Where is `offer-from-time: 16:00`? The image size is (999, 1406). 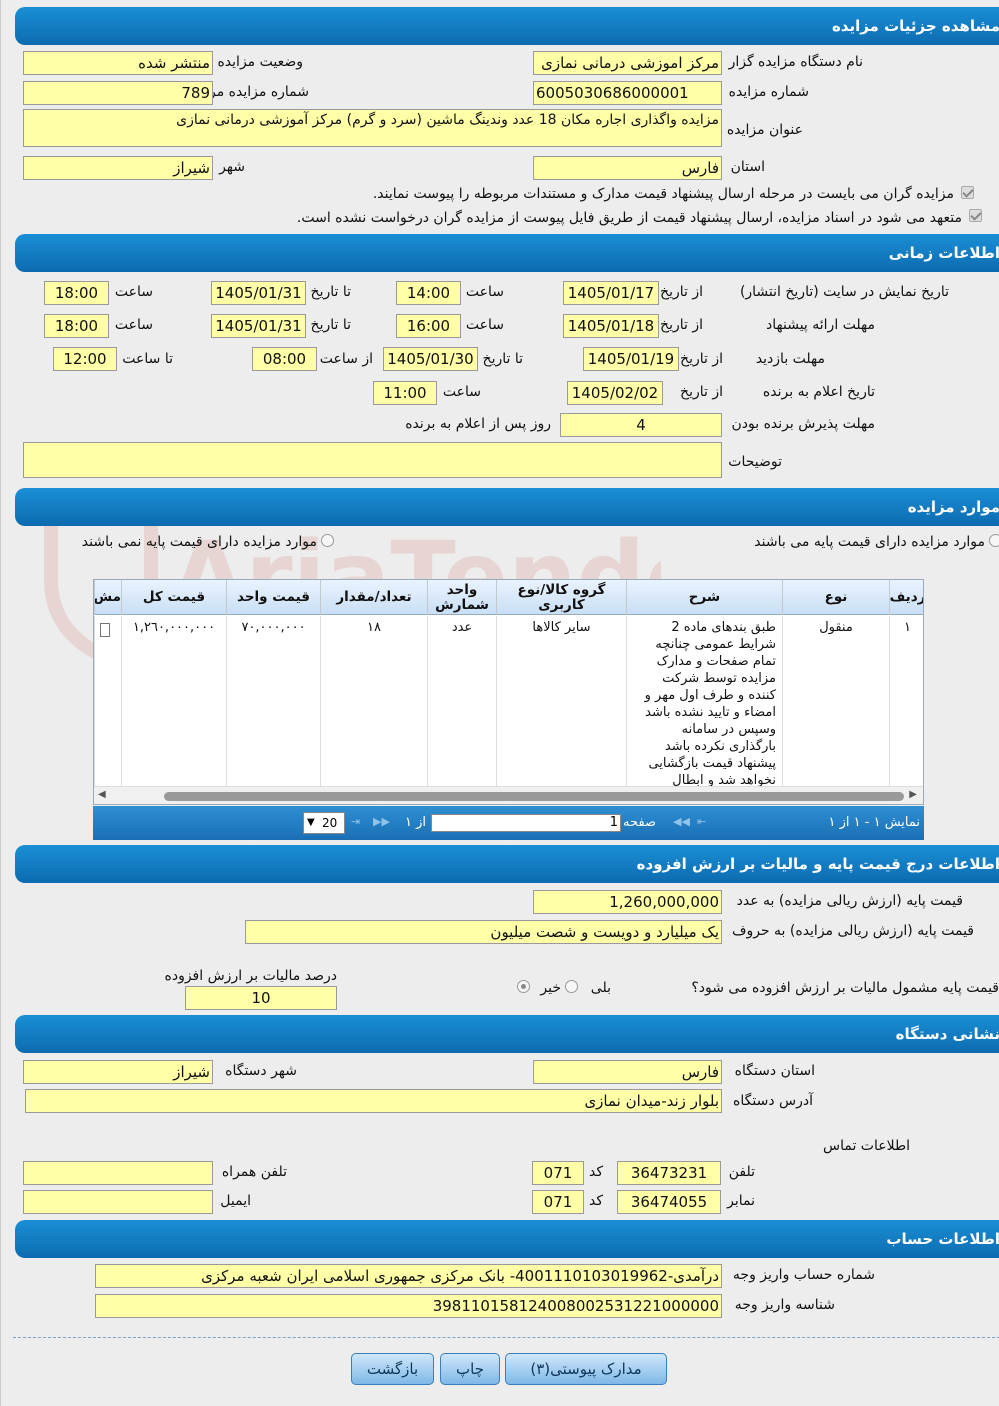 offer-from-time: 16:00 is located at coordinates (428, 326).